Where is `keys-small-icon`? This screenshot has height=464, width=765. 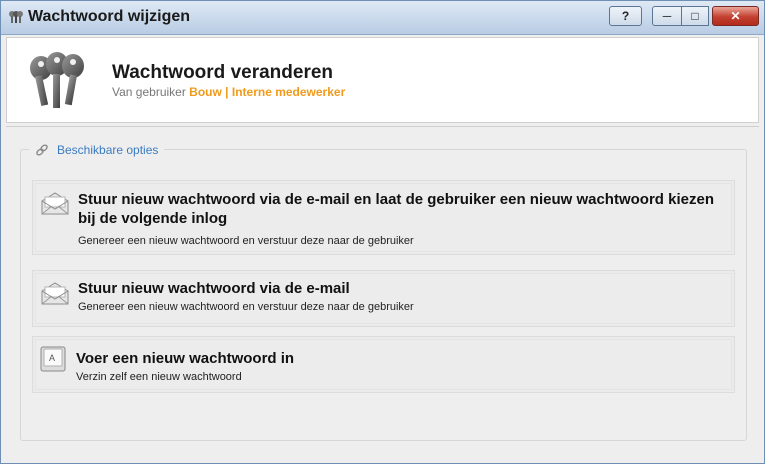
keys-small-icon is located at coordinates (16, 17).